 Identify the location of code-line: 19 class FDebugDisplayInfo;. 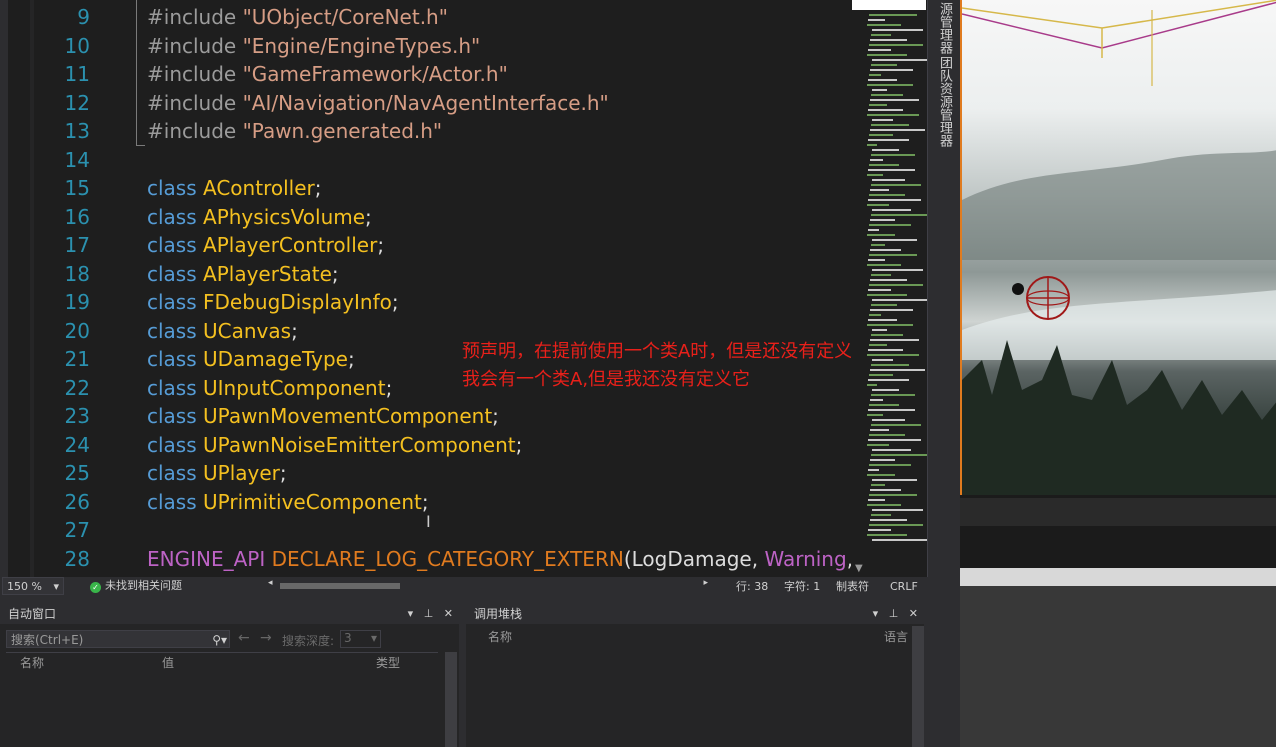
(425, 302).